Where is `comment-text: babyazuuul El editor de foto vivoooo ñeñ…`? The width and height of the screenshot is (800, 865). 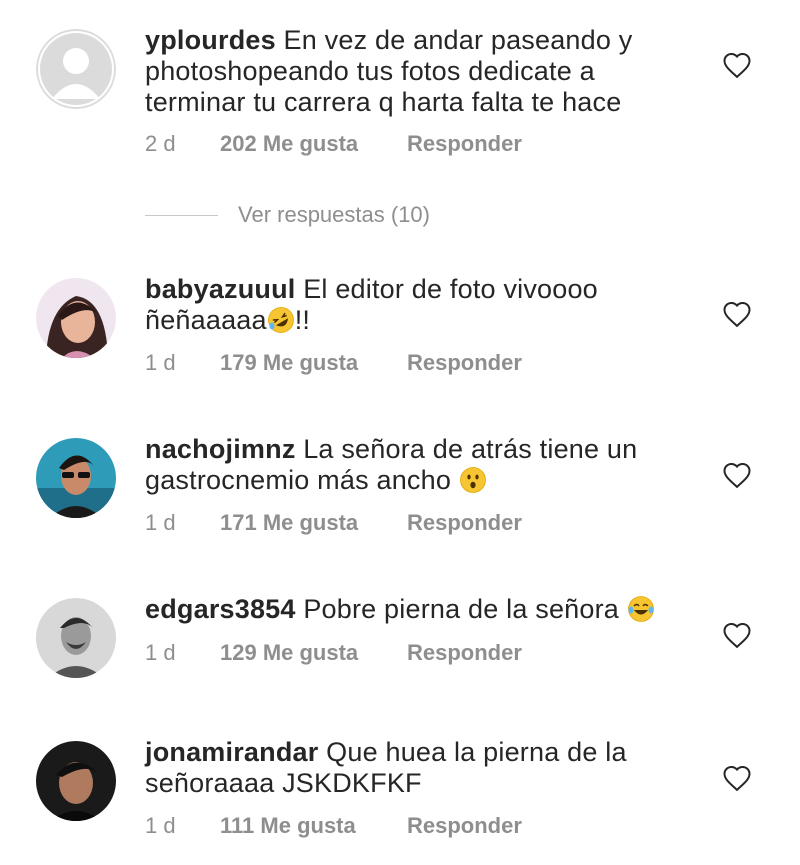 comment-text: babyazuuul El editor de foto vivoooo ñeñ… is located at coordinates (405, 305).